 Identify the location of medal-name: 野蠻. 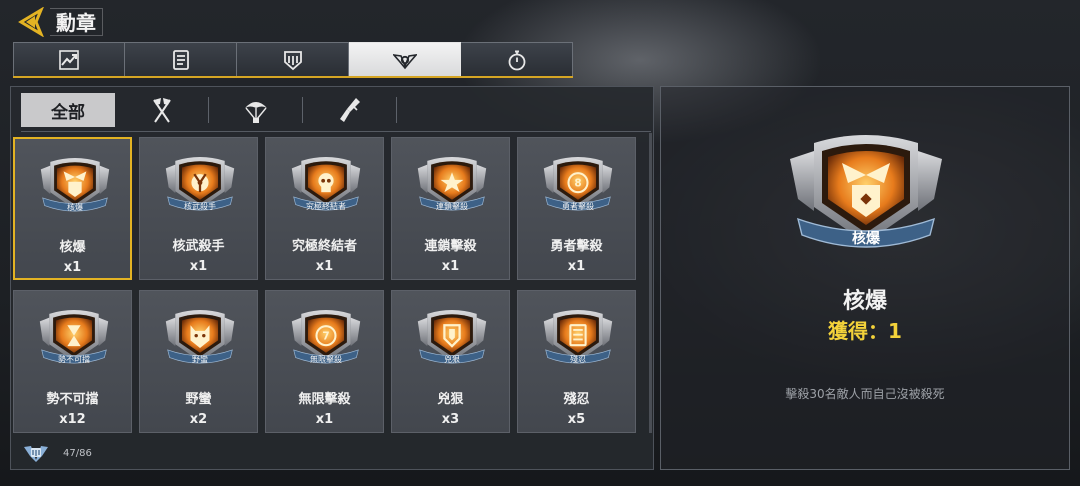
(198, 399).